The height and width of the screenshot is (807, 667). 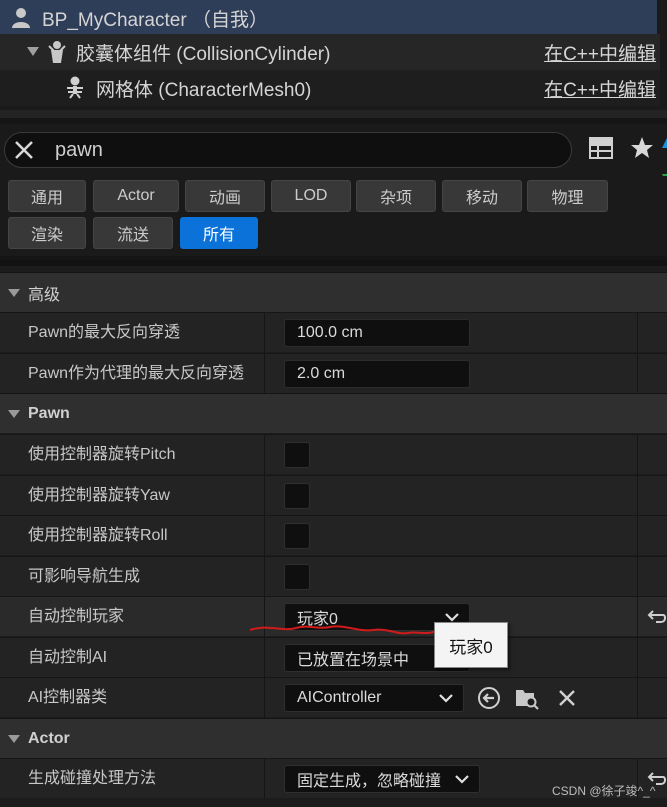 What do you see at coordinates (377, 333) in the screenshot?
I see `numeric-field: 100.0 cm` at bounding box center [377, 333].